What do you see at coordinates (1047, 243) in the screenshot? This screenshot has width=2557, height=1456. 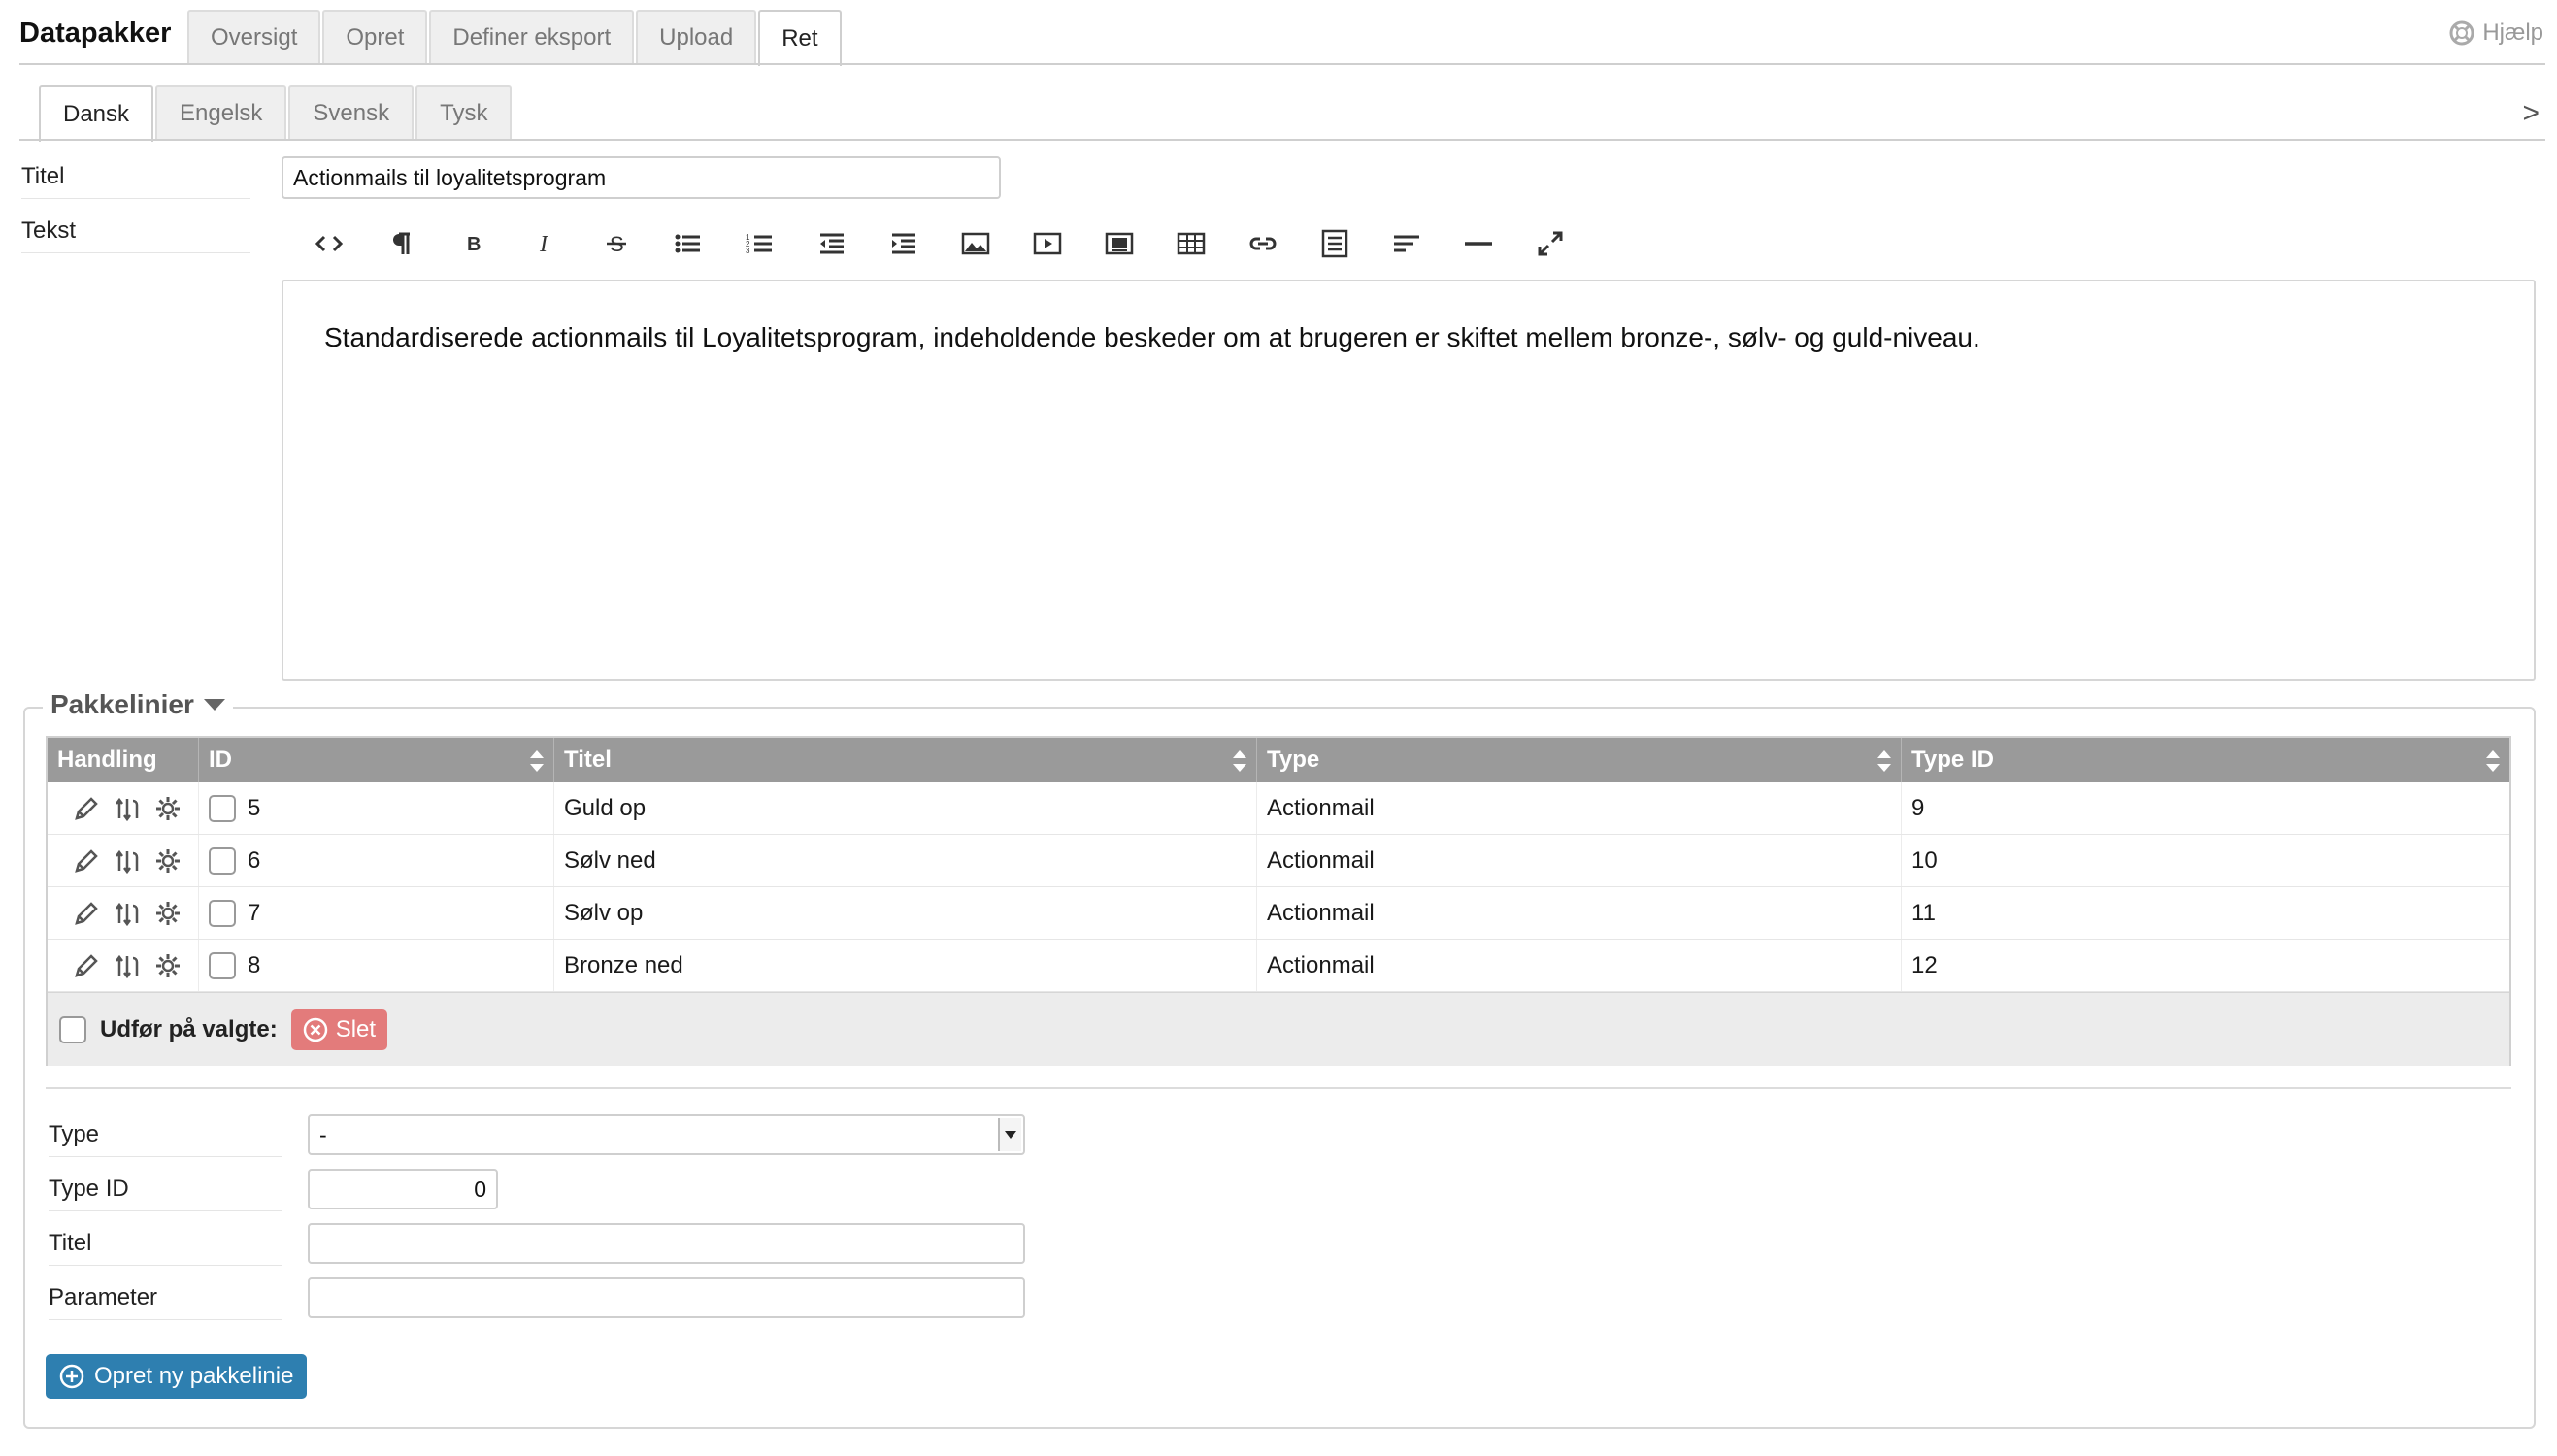 I see `video-button` at bounding box center [1047, 243].